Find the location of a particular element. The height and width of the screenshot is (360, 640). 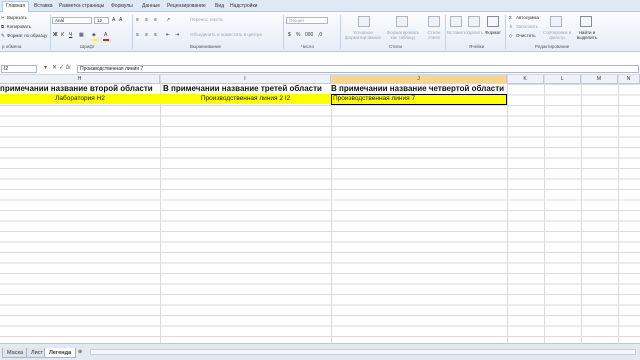

tab-page-layout: Разметка страницы is located at coordinates (81, 7).